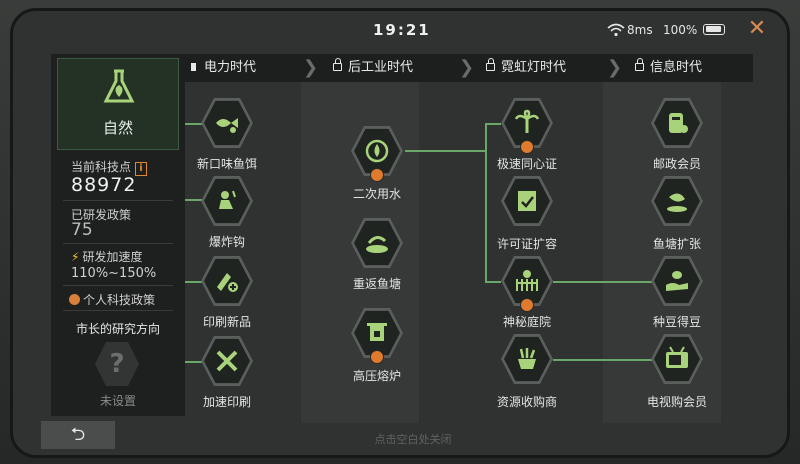 This screenshot has height=464, width=800. I want to click on tech-label: 资源收购商, so click(526, 402).